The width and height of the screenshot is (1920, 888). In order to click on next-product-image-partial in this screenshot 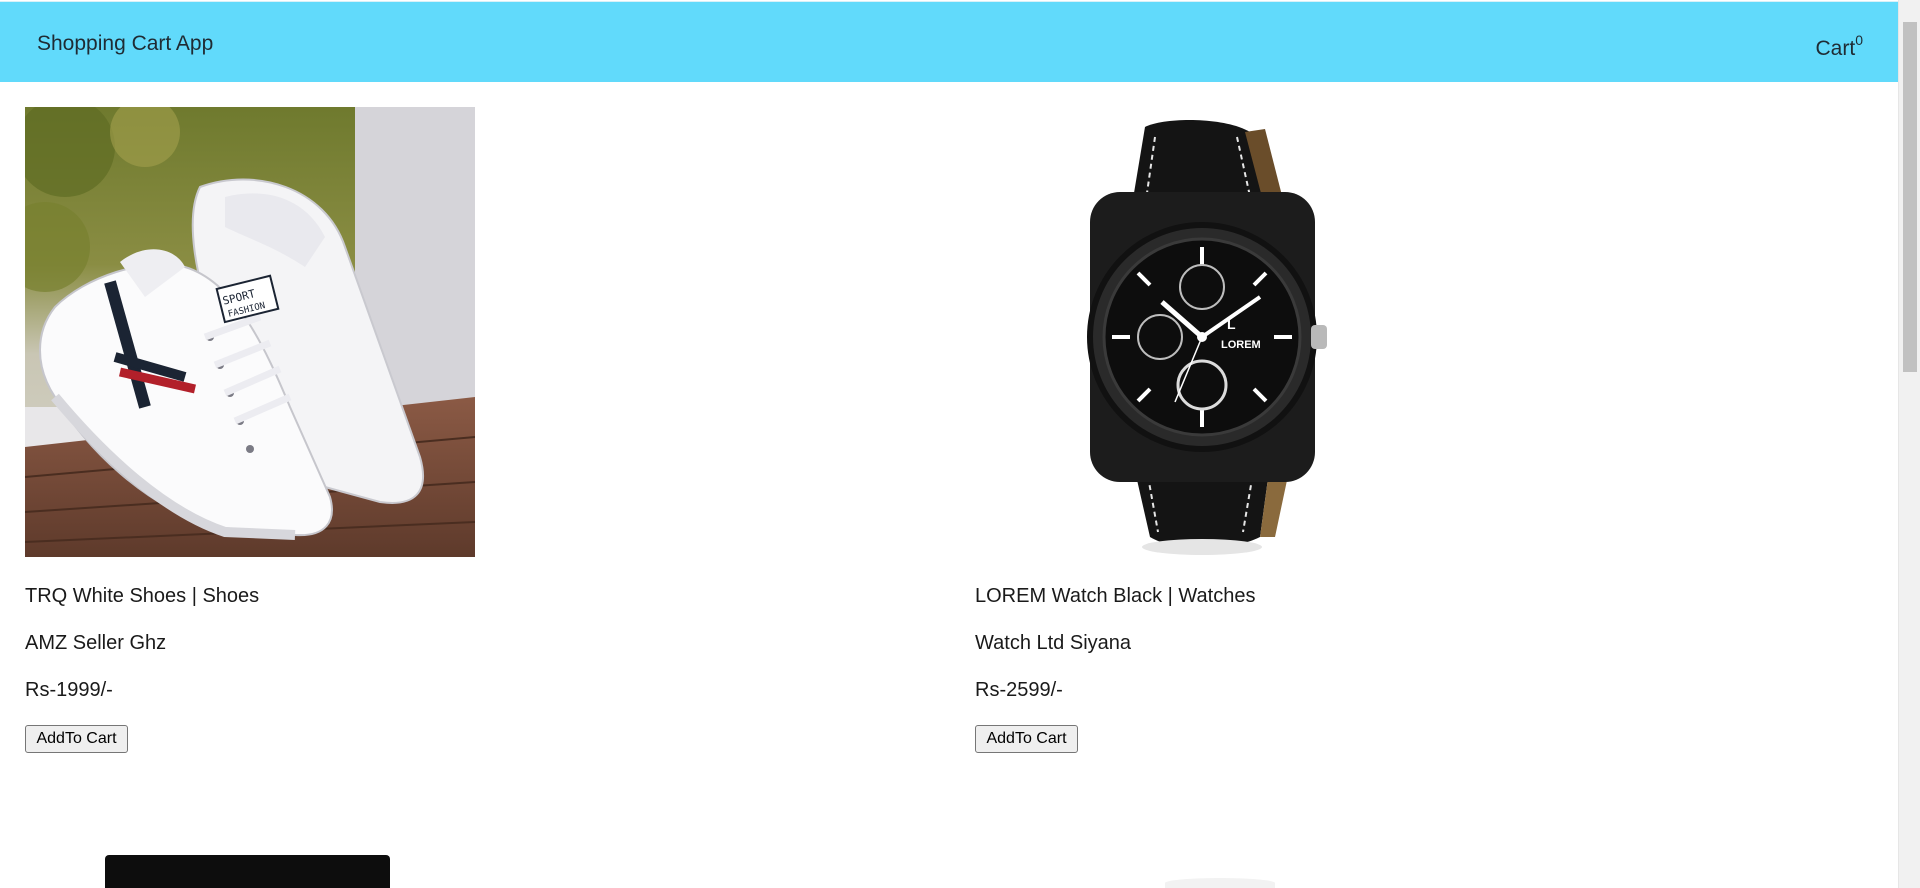, I will do `click(247, 871)`.